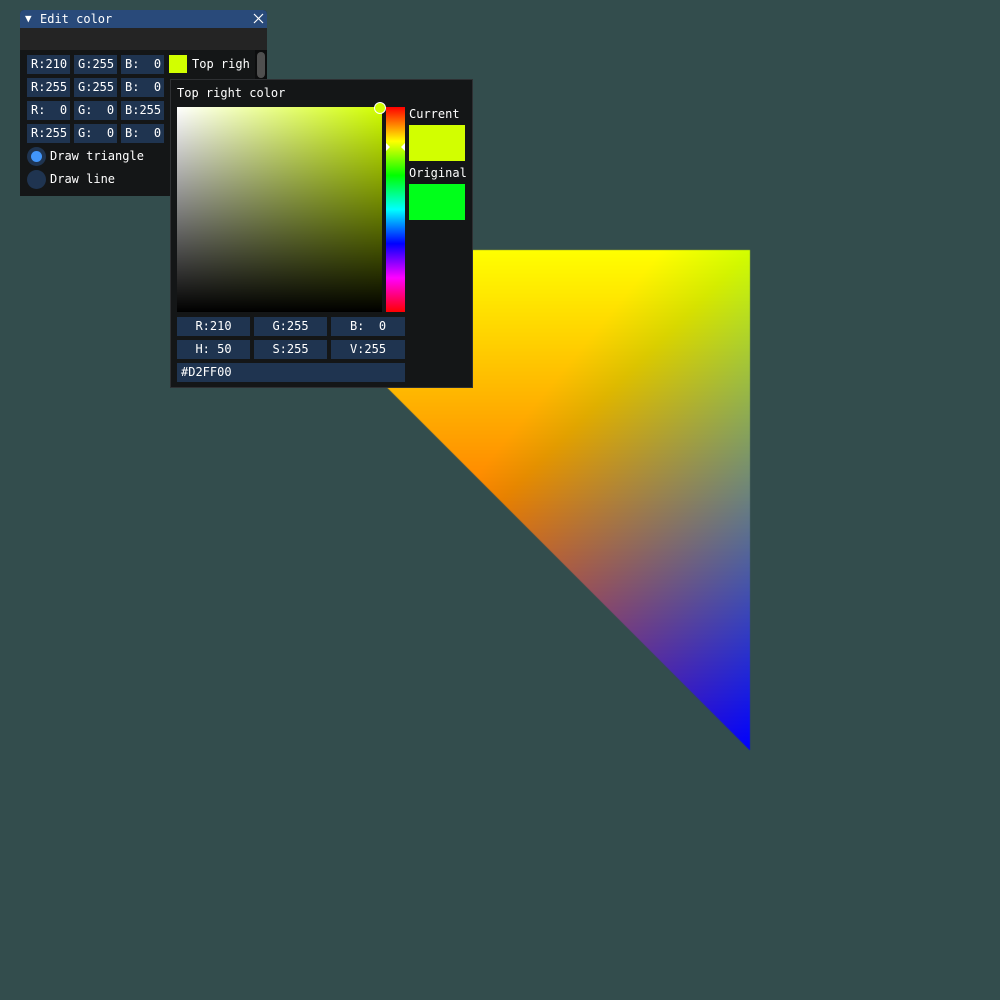  Describe the element at coordinates (368, 349) in the screenshot. I see `picker-v-field: V:255` at that location.